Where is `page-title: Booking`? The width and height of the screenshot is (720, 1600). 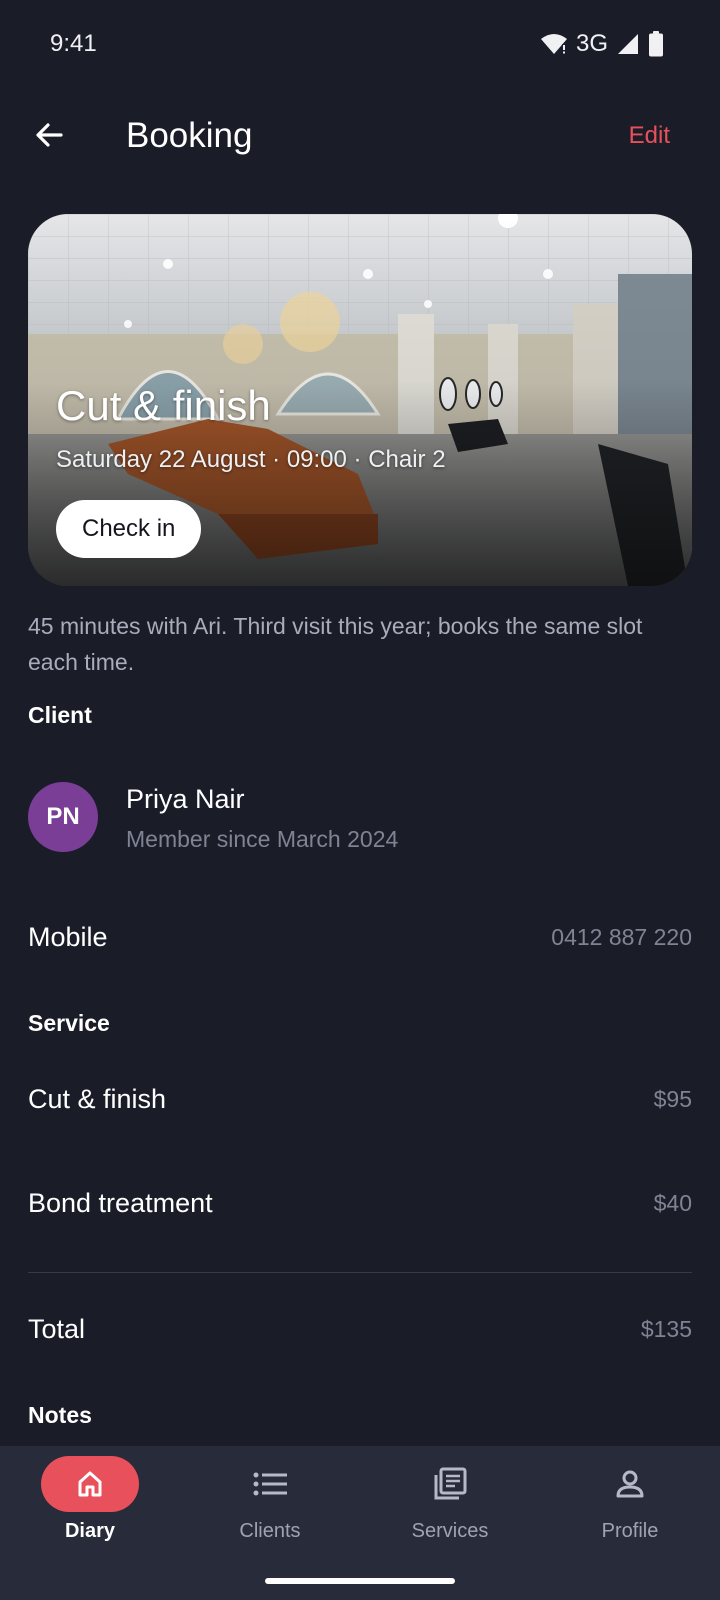
page-title: Booking is located at coordinates (189, 135).